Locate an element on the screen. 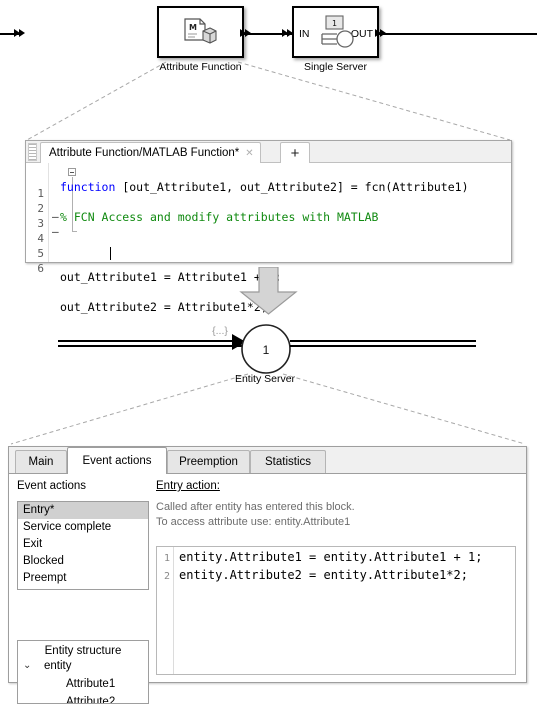 The width and height of the screenshot is (537, 704). list-item-preempt: Preempt is located at coordinates (83, 578).